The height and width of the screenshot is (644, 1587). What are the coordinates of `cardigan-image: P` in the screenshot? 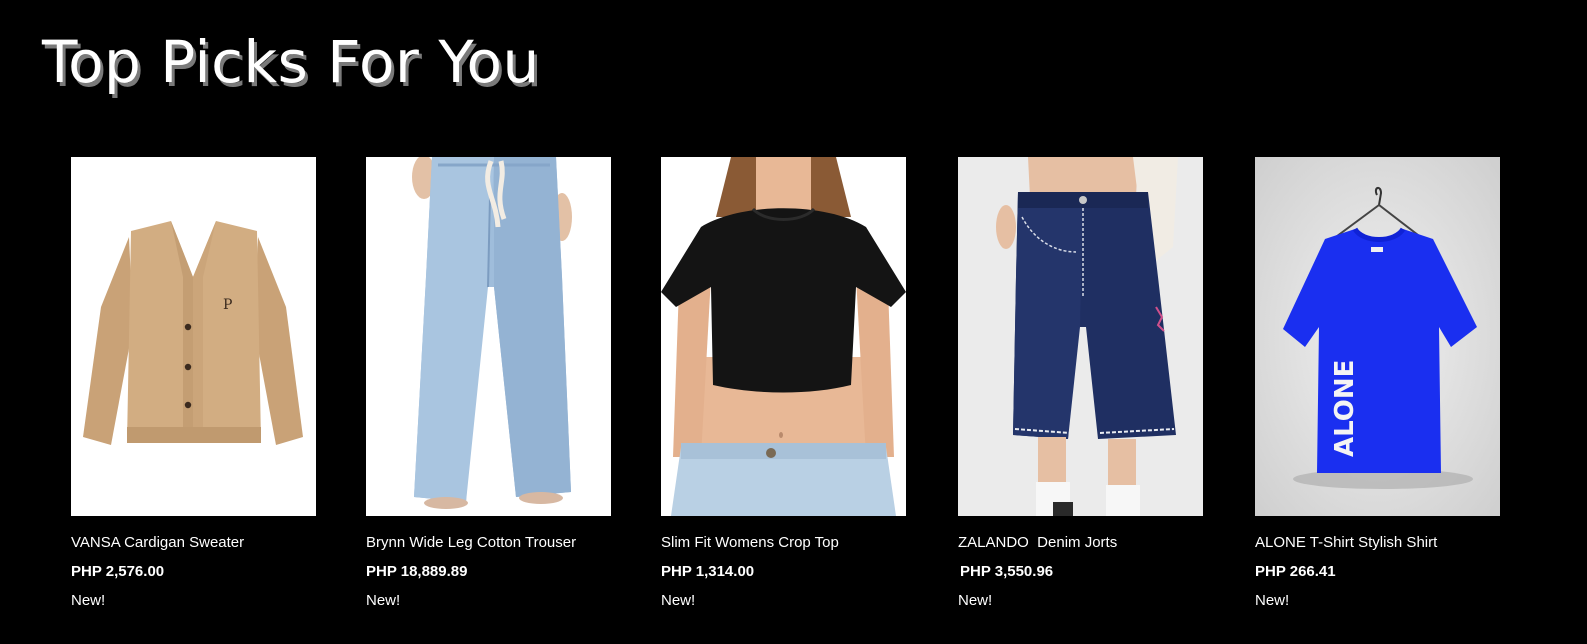 It's located at (193, 336).